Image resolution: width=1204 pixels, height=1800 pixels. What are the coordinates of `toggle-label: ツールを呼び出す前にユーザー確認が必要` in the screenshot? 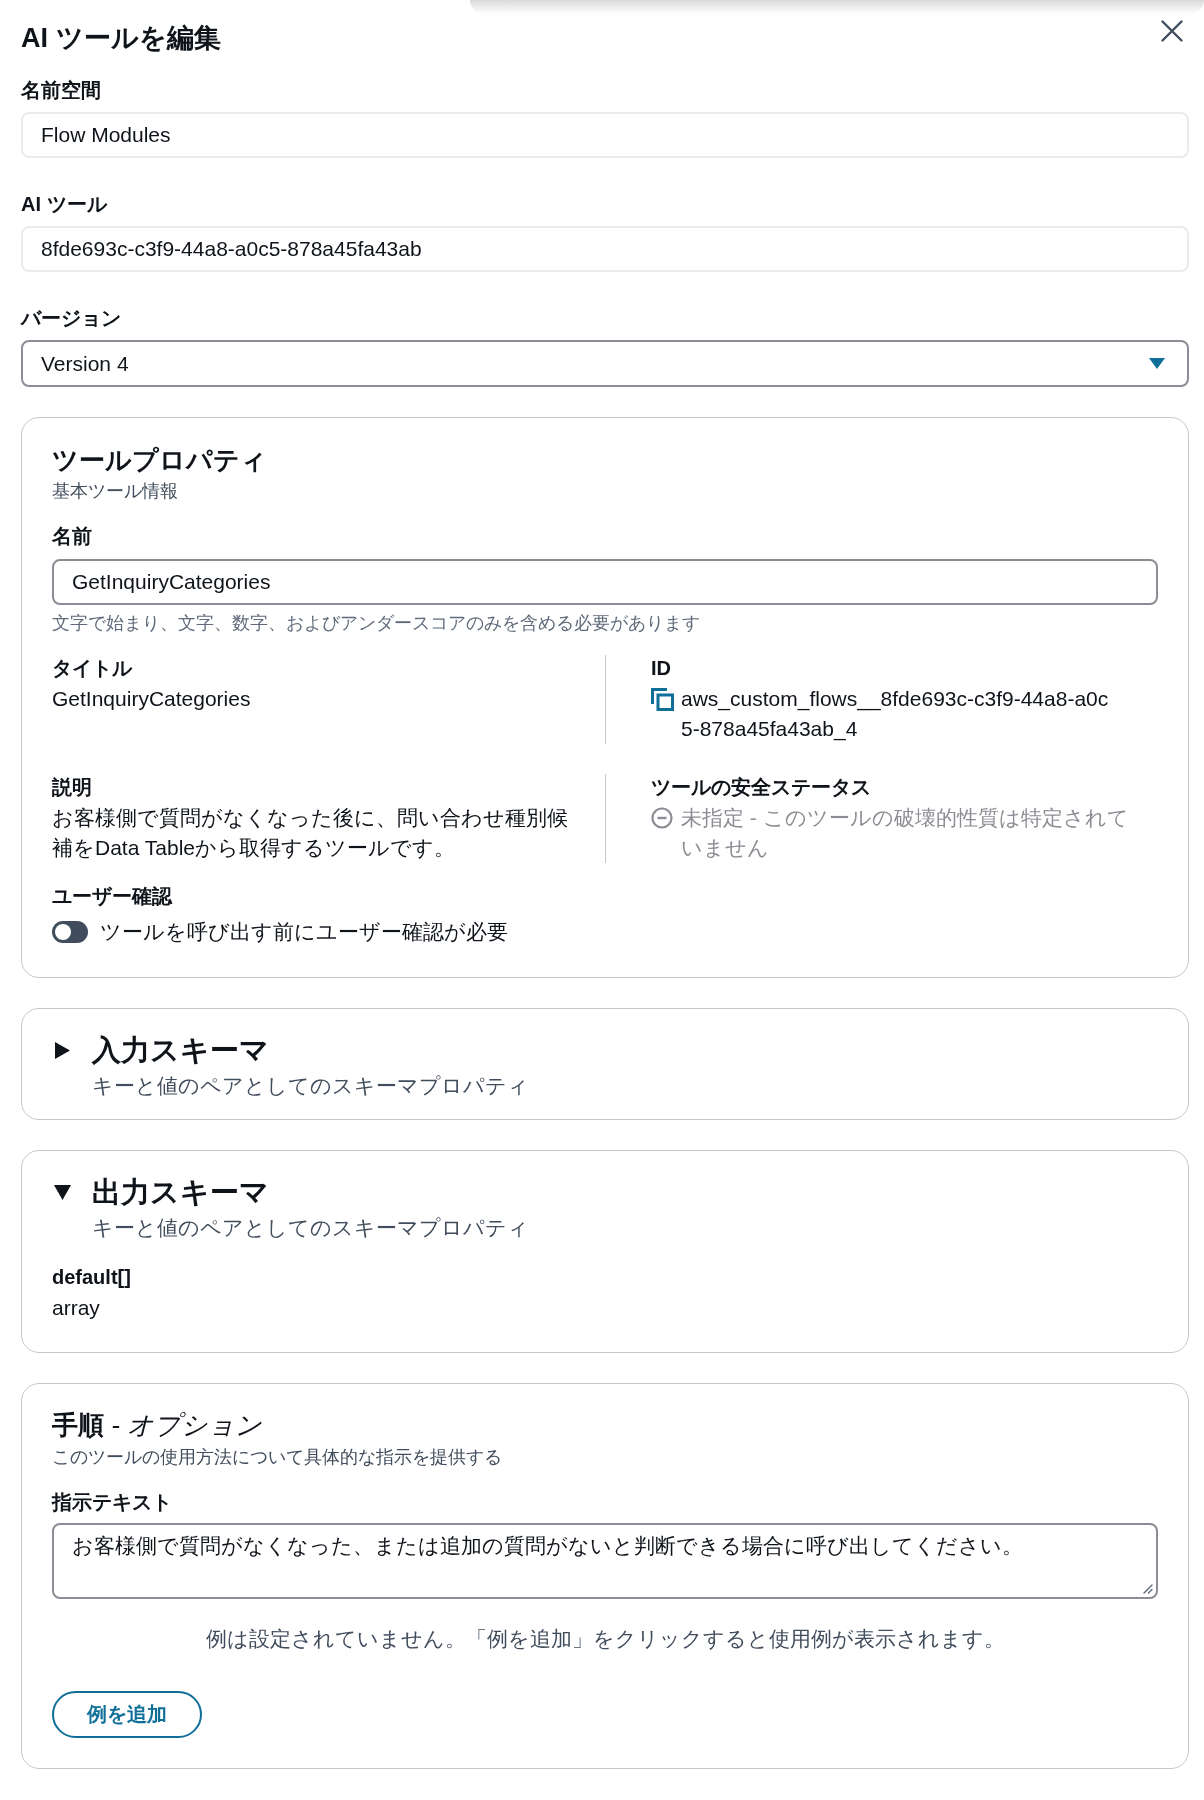 It's located at (304, 932).